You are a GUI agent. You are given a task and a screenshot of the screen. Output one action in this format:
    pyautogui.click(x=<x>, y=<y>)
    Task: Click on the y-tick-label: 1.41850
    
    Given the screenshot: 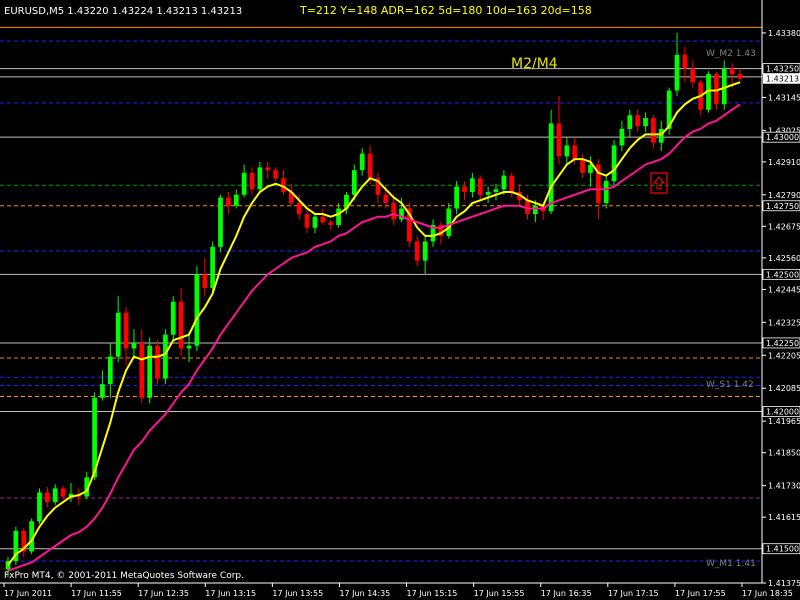 What is the action you would take?
    pyautogui.click(x=784, y=453)
    